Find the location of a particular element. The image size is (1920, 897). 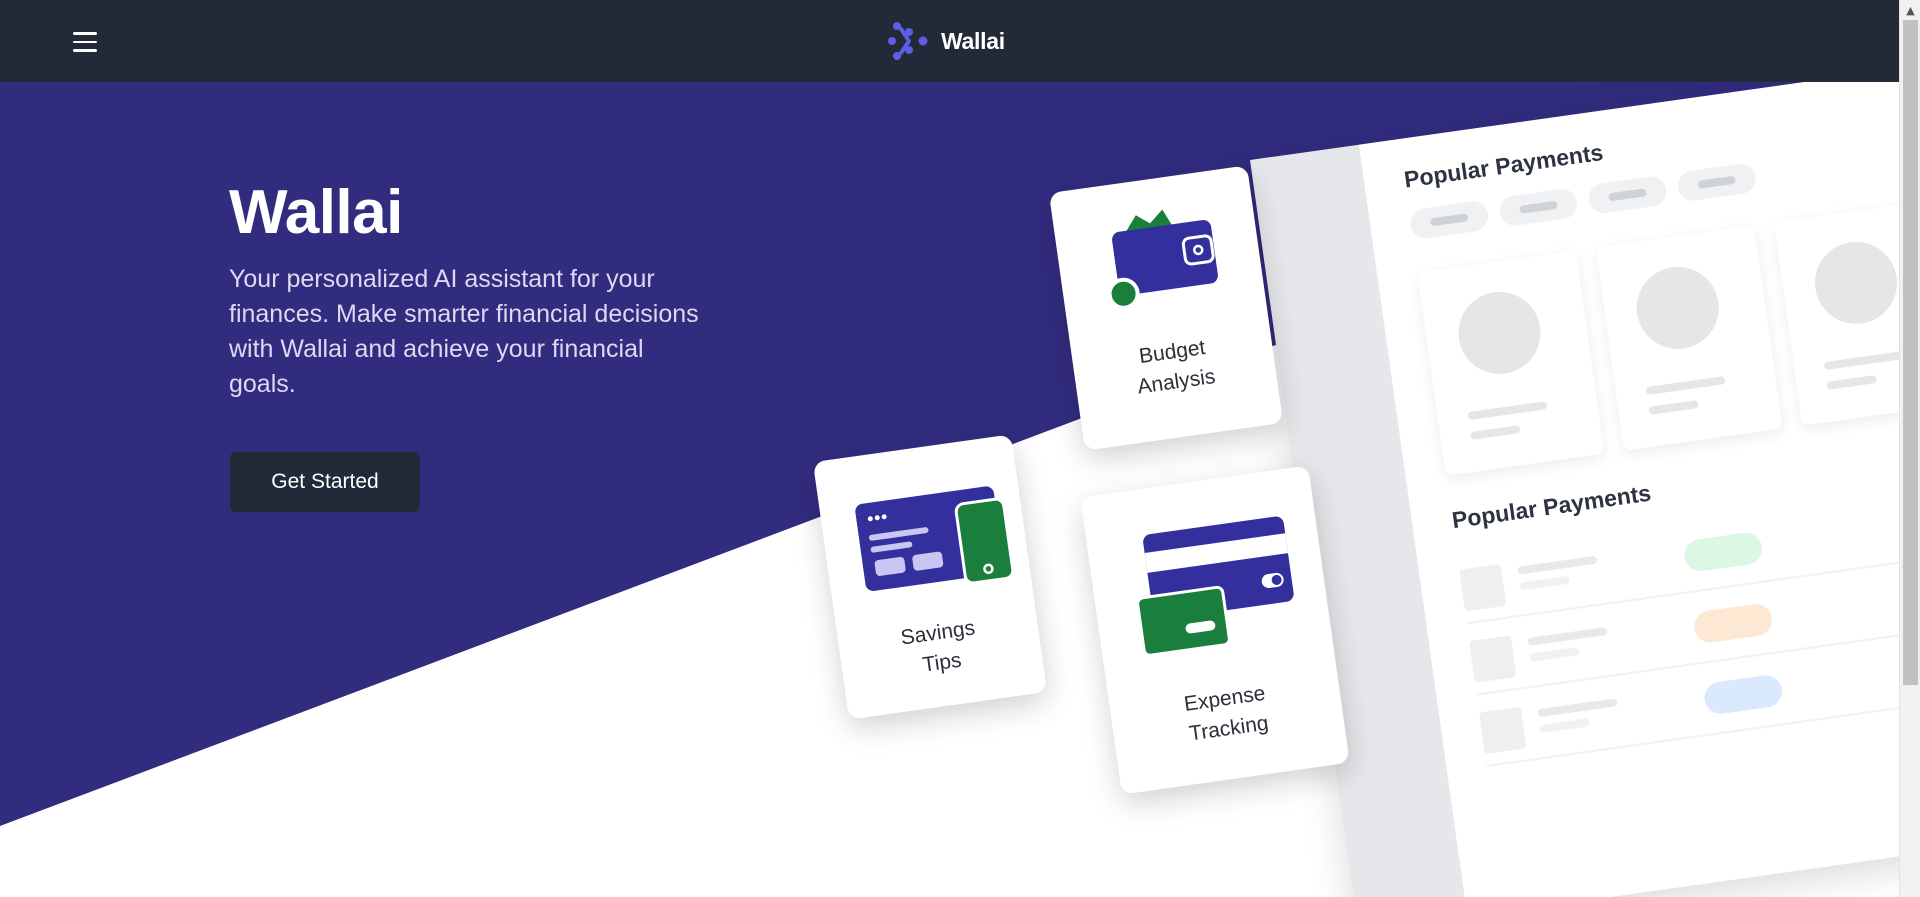

hamburger-menu-icon is located at coordinates (85, 42).